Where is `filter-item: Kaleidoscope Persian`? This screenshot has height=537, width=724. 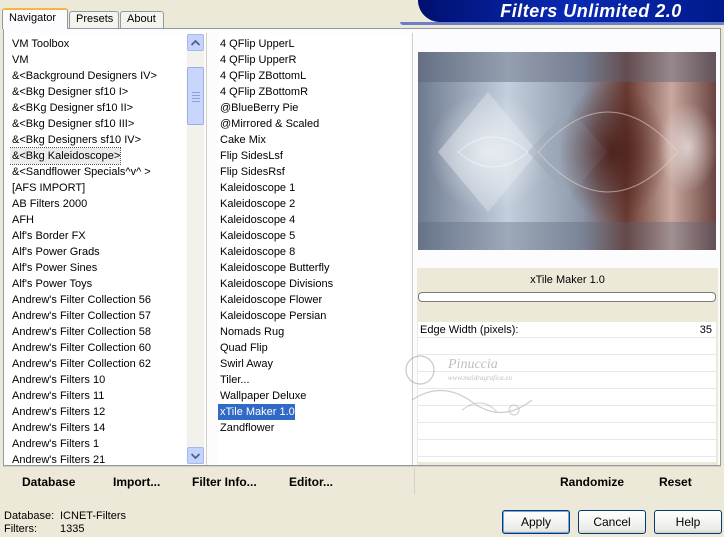
filter-item: Kaleidoscope Persian is located at coordinates (272, 316).